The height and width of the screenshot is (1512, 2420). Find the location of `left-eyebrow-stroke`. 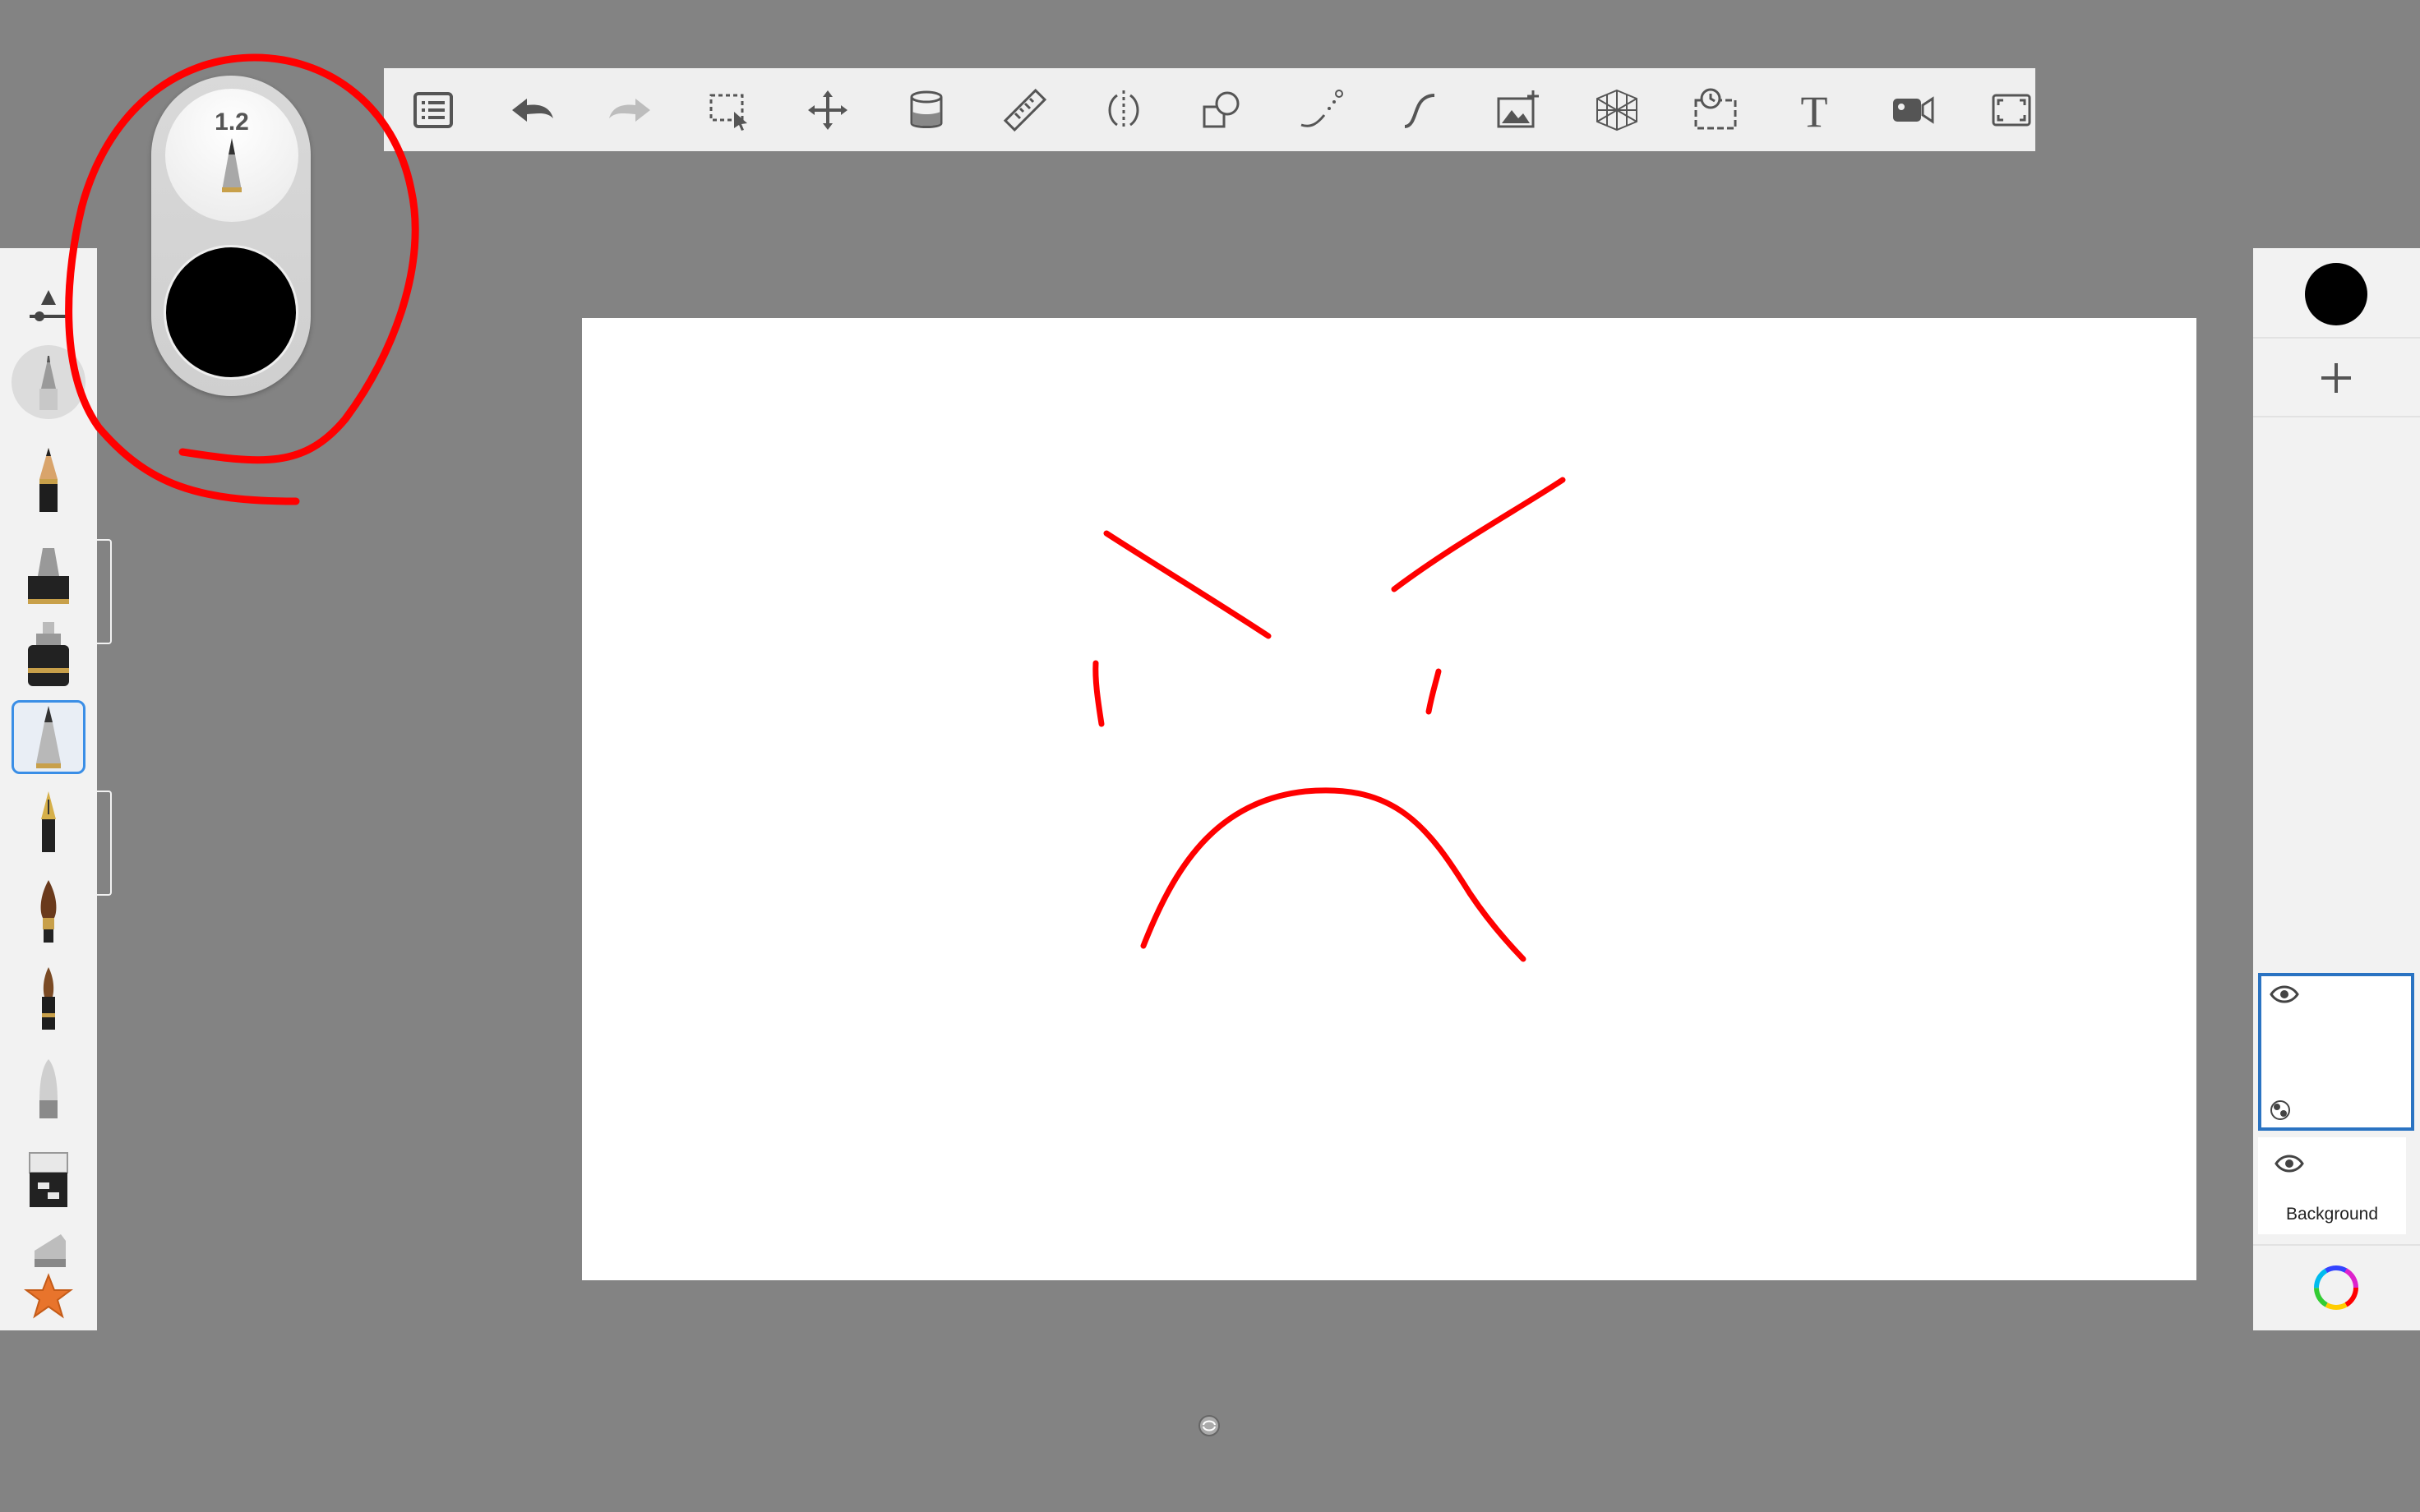

left-eyebrow-stroke is located at coordinates (1187, 584).